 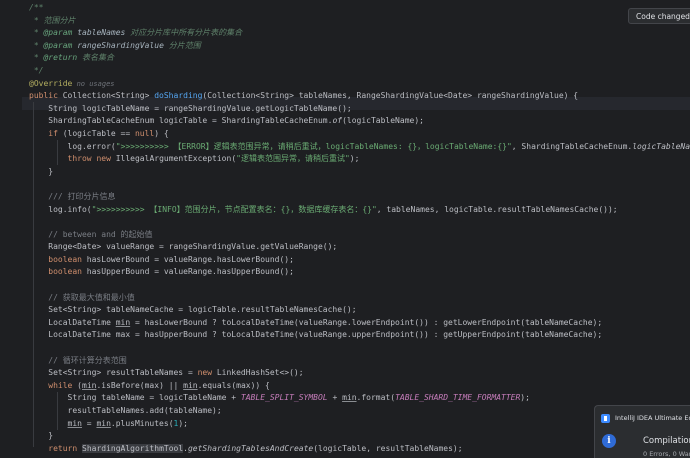 I want to click on code-line: // 循环计算分表范围, so click(x=359, y=361).